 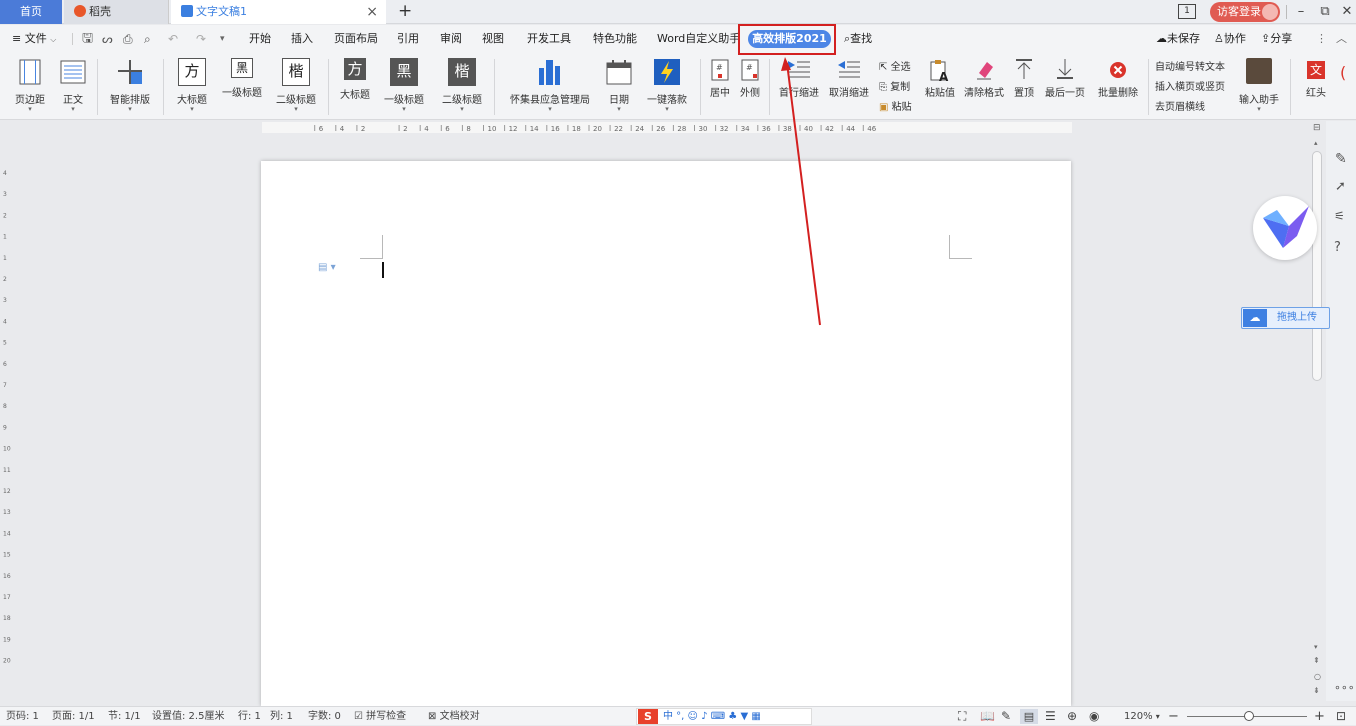 I want to click on clear-format-button: 清除格式, so click(x=984, y=86).